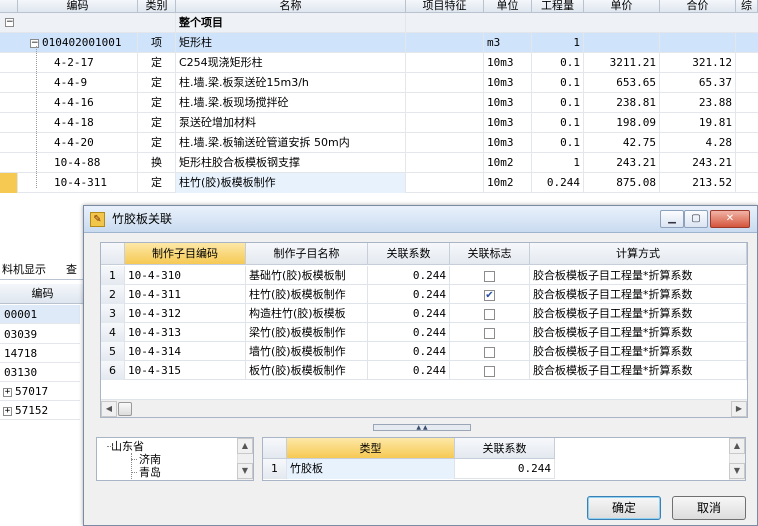 The width and height of the screenshot is (758, 526). Describe the element at coordinates (291, 23) in the screenshot. I see `group-label: 整个项目` at that location.